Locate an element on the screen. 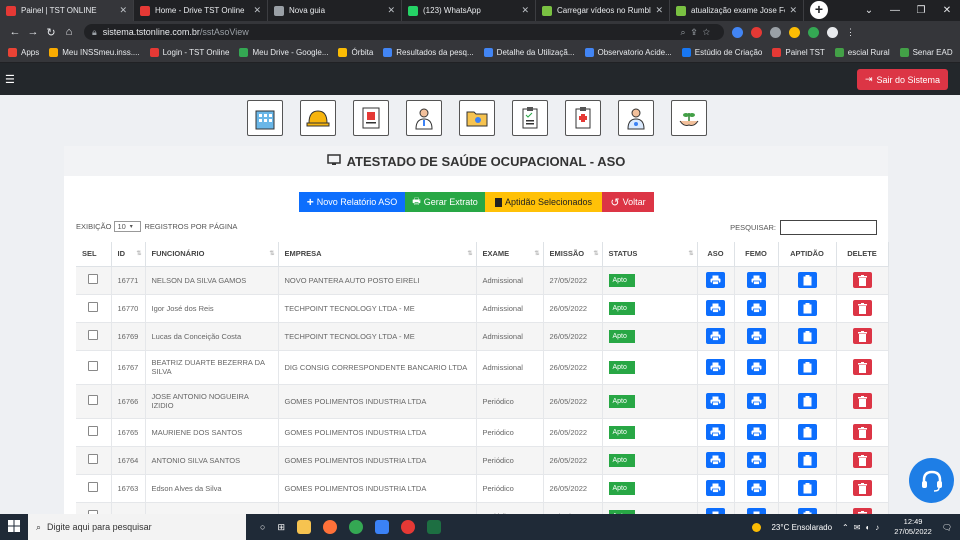 This screenshot has width=960, height=540. windows-start-icon is located at coordinates (14, 527).